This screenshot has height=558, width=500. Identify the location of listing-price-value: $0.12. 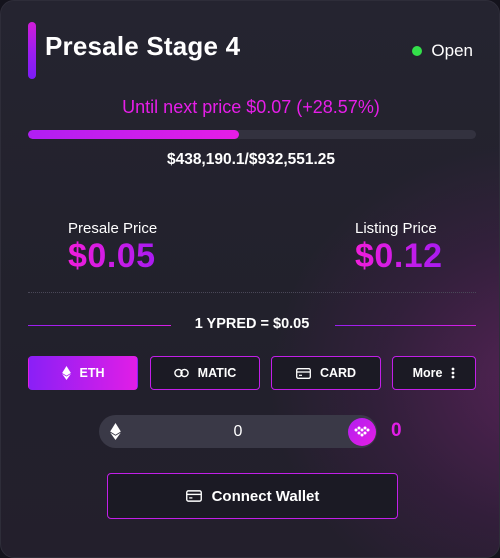
(399, 256).